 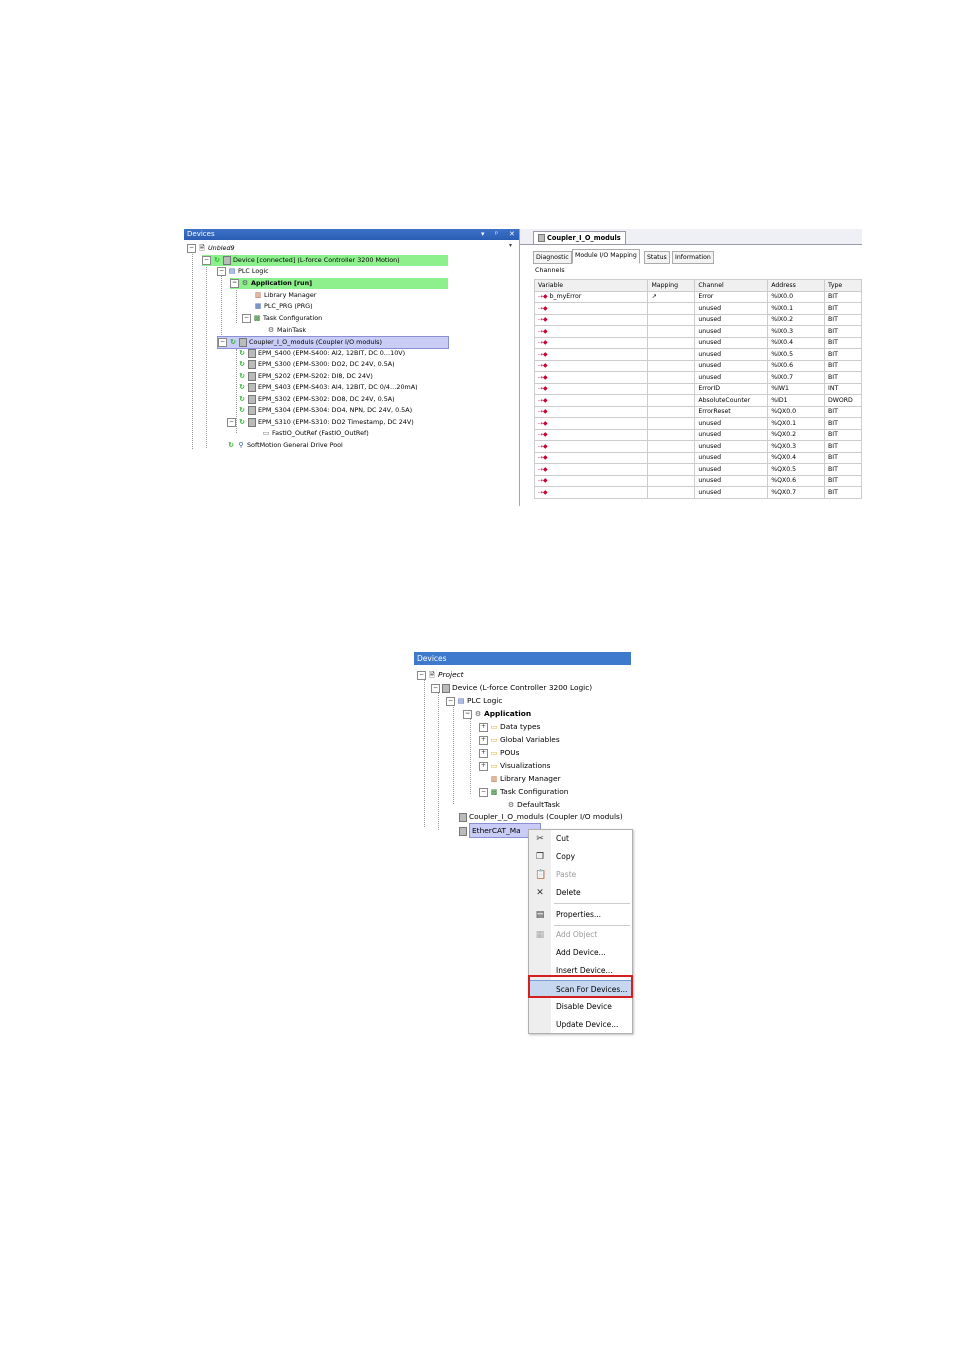 What do you see at coordinates (483, 234) in the screenshot?
I see `panel-dropdown-button: ▾` at bounding box center [483, 234].